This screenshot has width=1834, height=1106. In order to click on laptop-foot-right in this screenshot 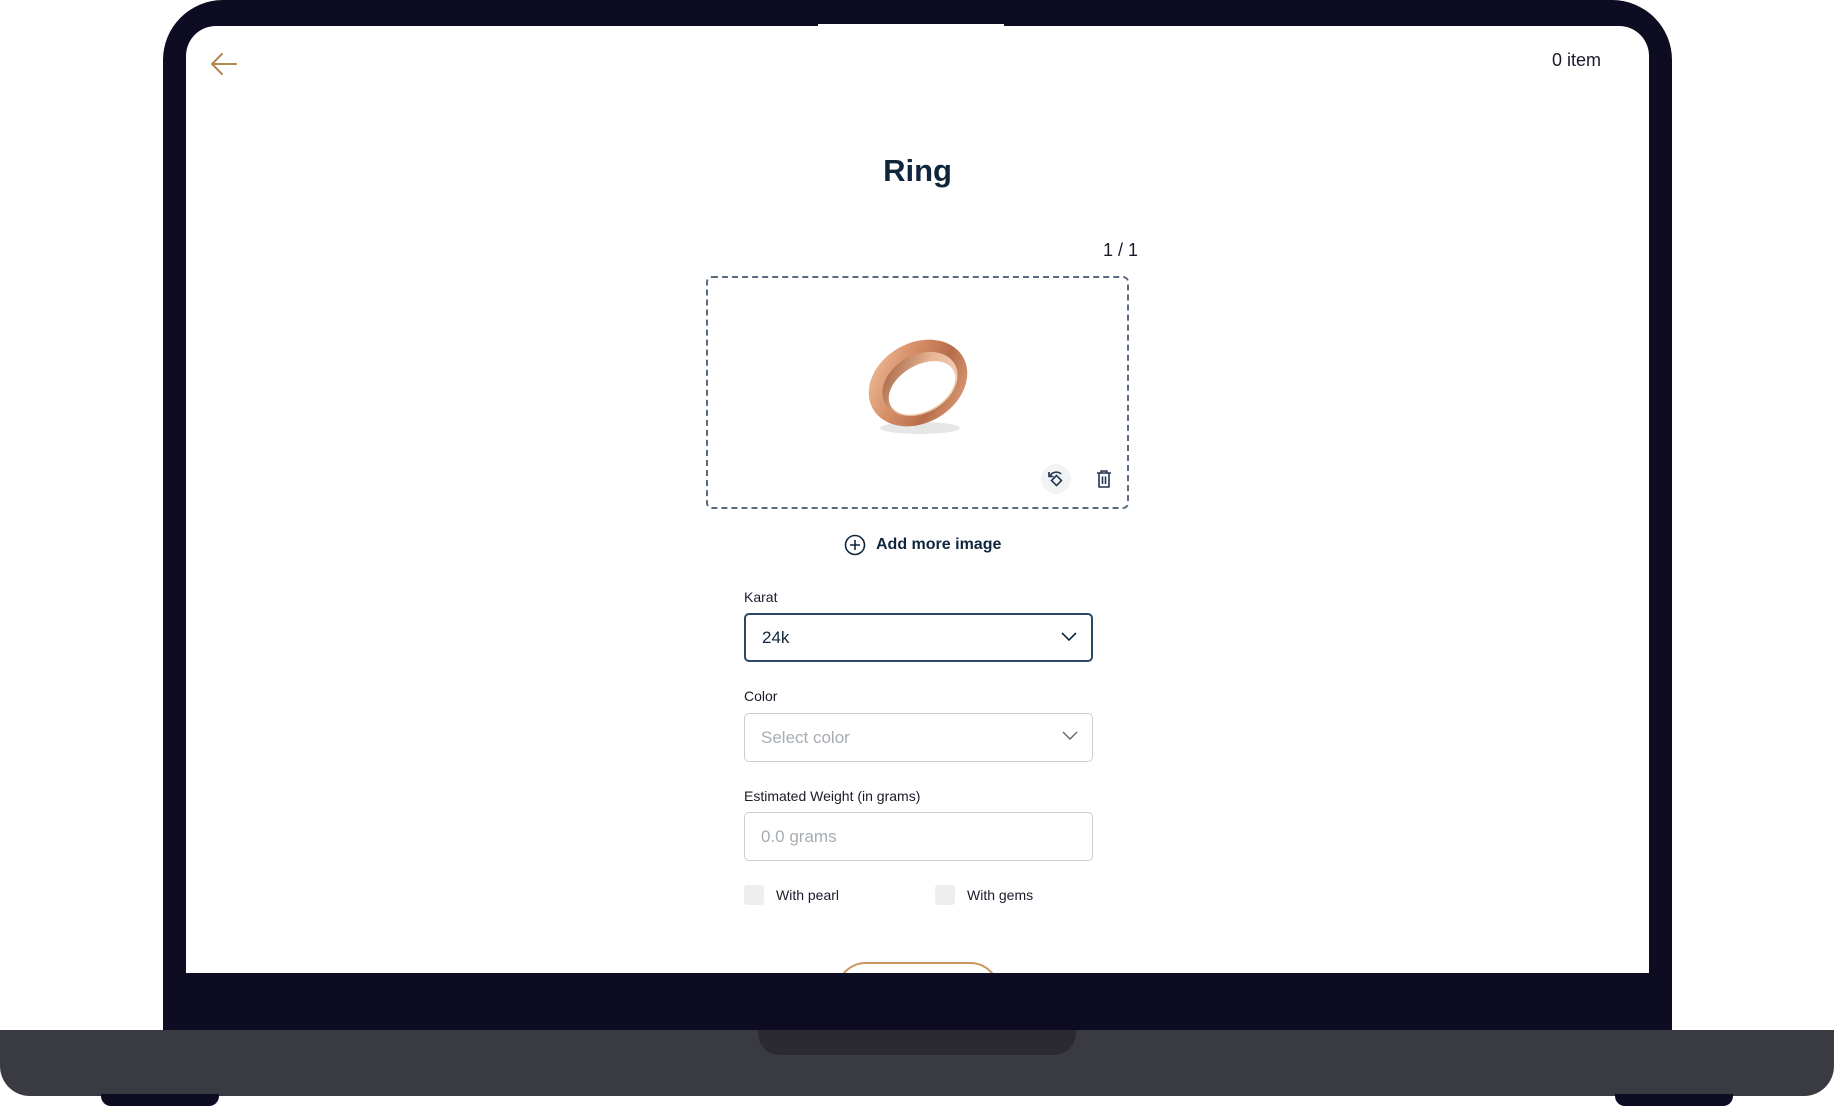, I will do `click(1674, 1100)`.